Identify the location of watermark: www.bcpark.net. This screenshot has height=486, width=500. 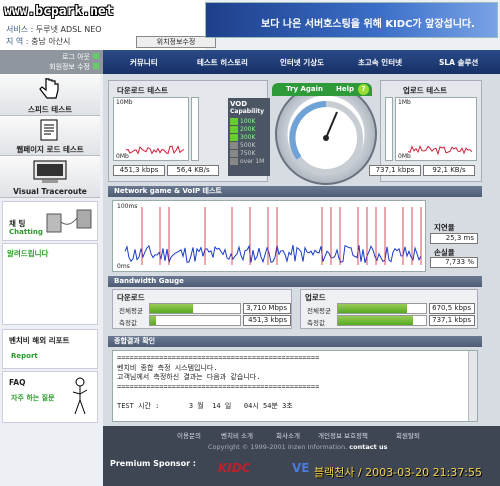
(59, 11).